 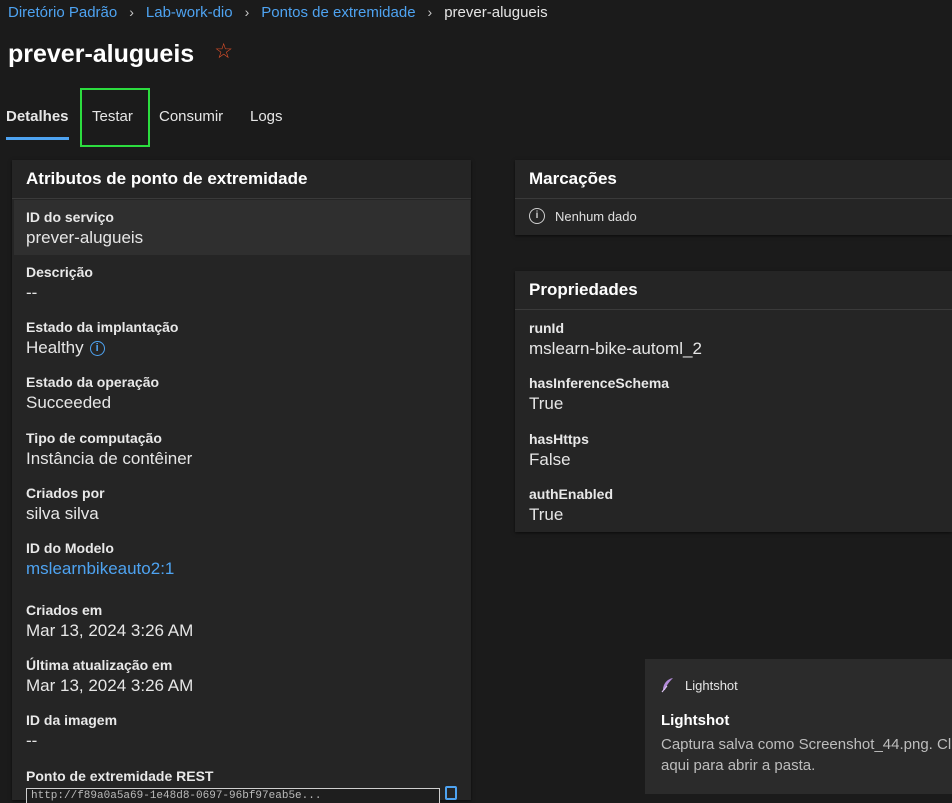 What do you see at coordinates (94, 438) in the screenshot?
I see `attr-label: Tipo de computação` at bounding box center [94, 438].